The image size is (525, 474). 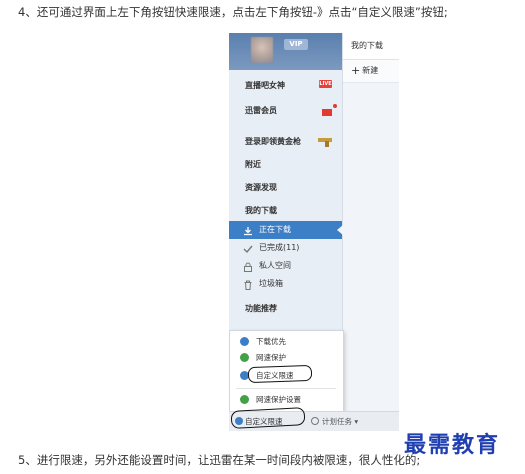 I want to click on menu-item-label: 功能推荐, so click(x=261, y=308).